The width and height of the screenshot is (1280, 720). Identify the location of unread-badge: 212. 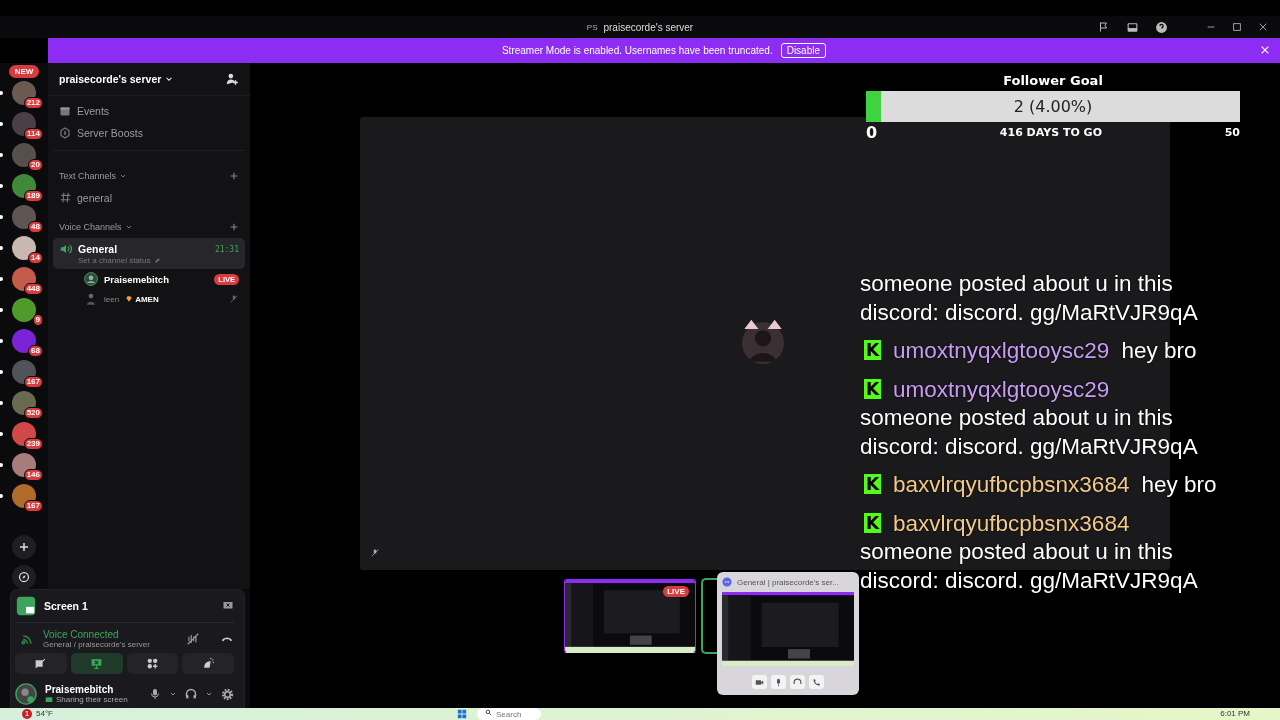
(33, 103).